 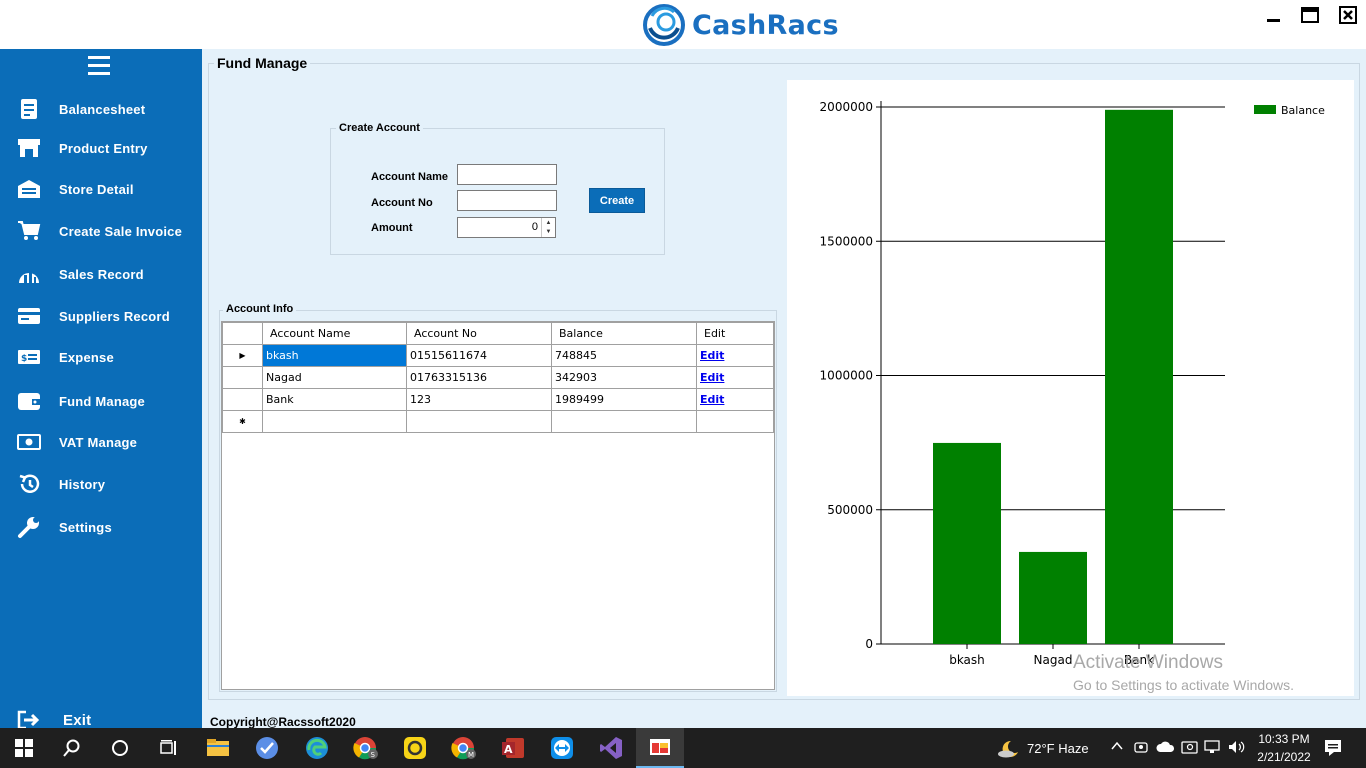 What do you see at coordinates (267, 748) in the screenshot?
I see `taskbar-task-app` at bounding box center [267, 748].